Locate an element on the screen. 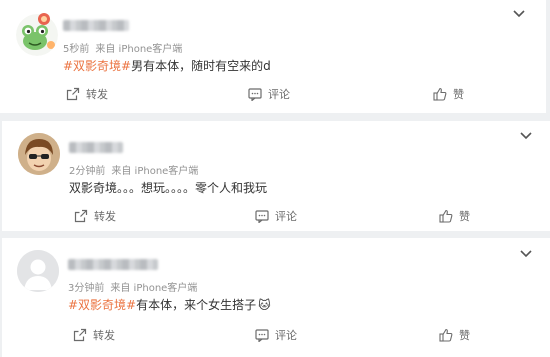 Image resolution: width=550 pixels, height=357 pixels. comment-meta: 3分钟前 来自 iPhone客户端 is located at coordinates (132, 286).